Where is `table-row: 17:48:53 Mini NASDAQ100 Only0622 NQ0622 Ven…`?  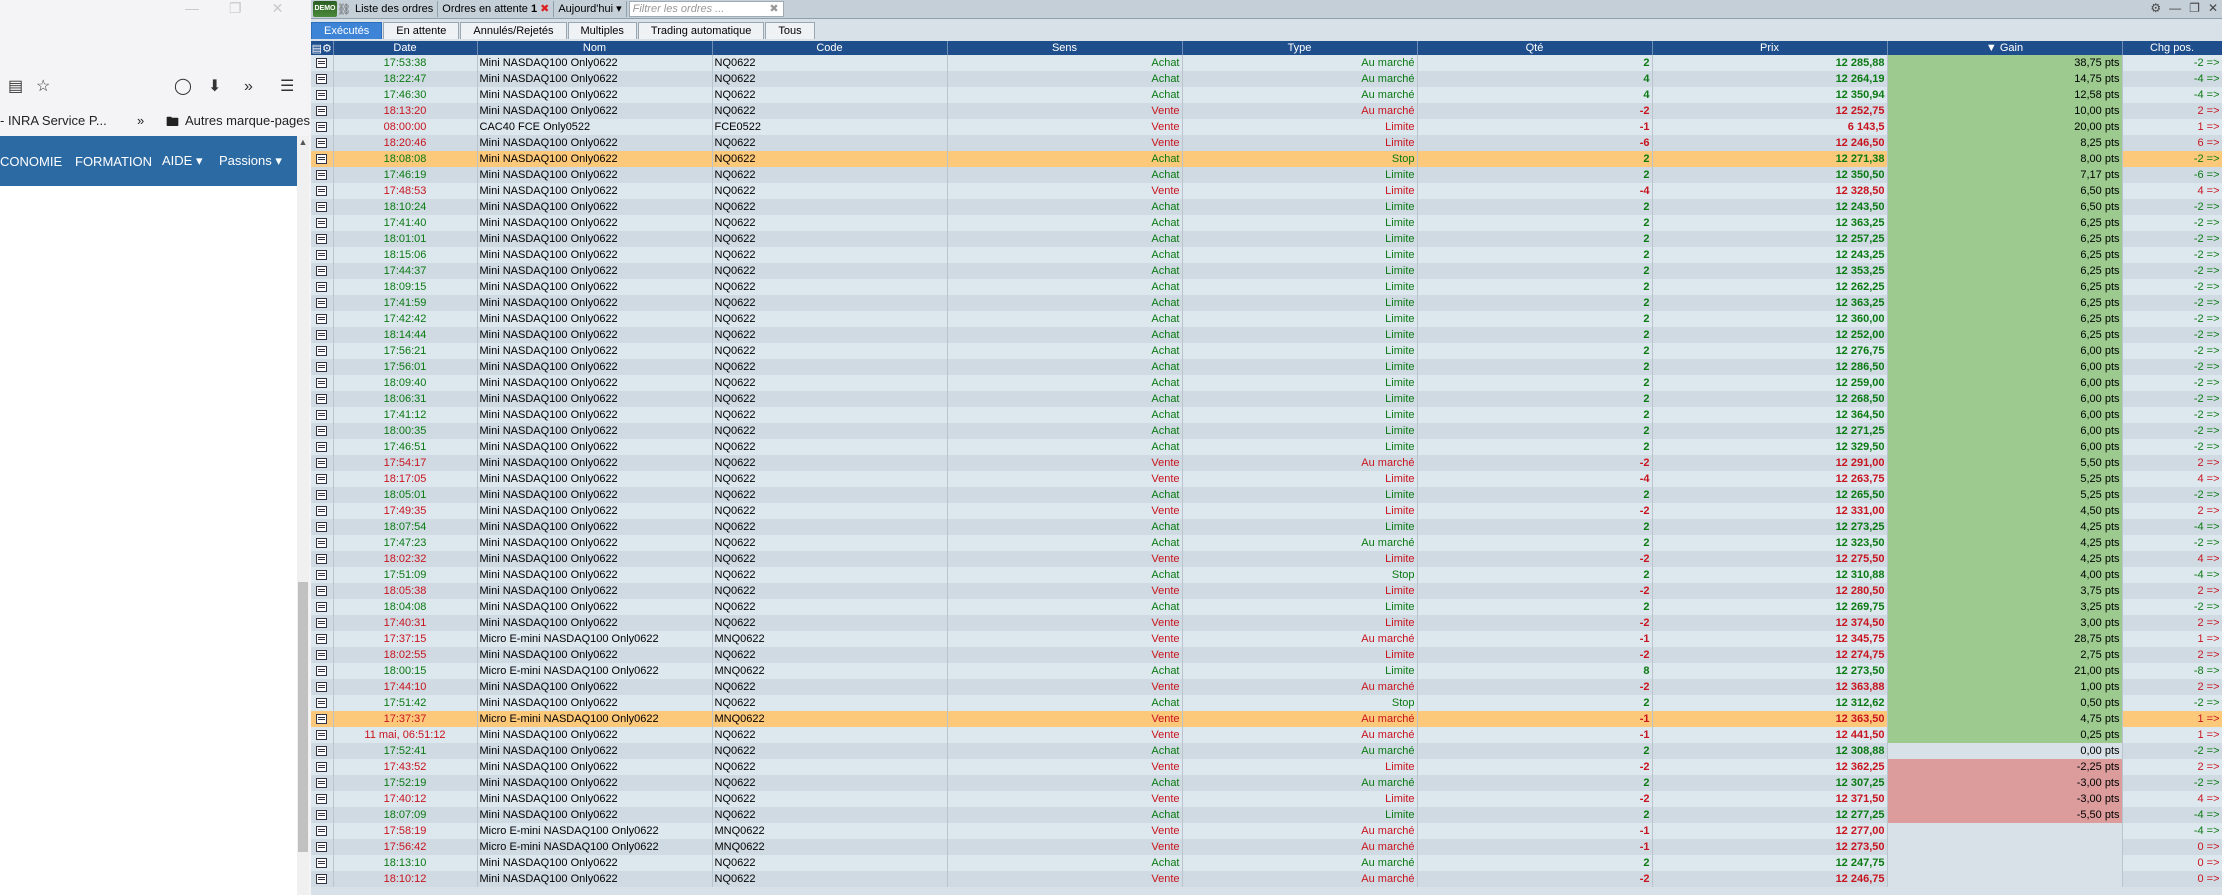
table-row: 17:48:53 Mini NASDAQ100 Only0622 NQ0622 Ven… is located at coordinates (1266, 191).